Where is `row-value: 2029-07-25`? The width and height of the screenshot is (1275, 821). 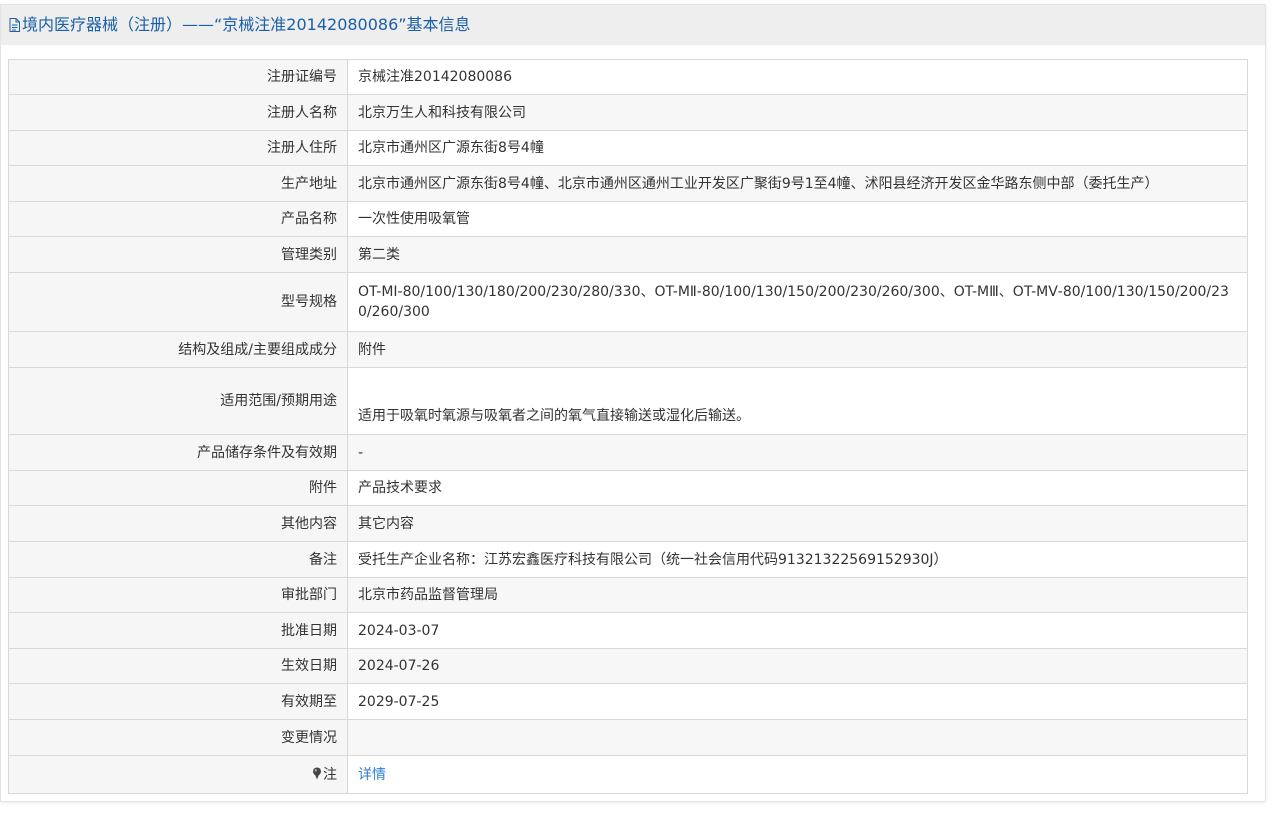
row-value: 2029-07-25 is located at coordinates (797, 701).